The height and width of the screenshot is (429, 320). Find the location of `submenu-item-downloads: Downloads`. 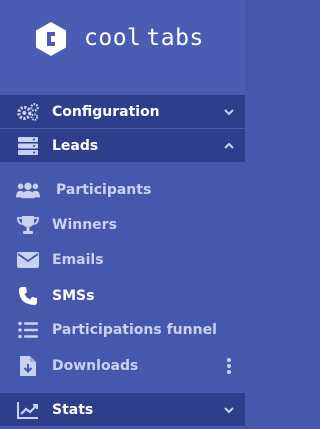

submenu-item-downloads: Downloads is located at coordinates (122, 365).